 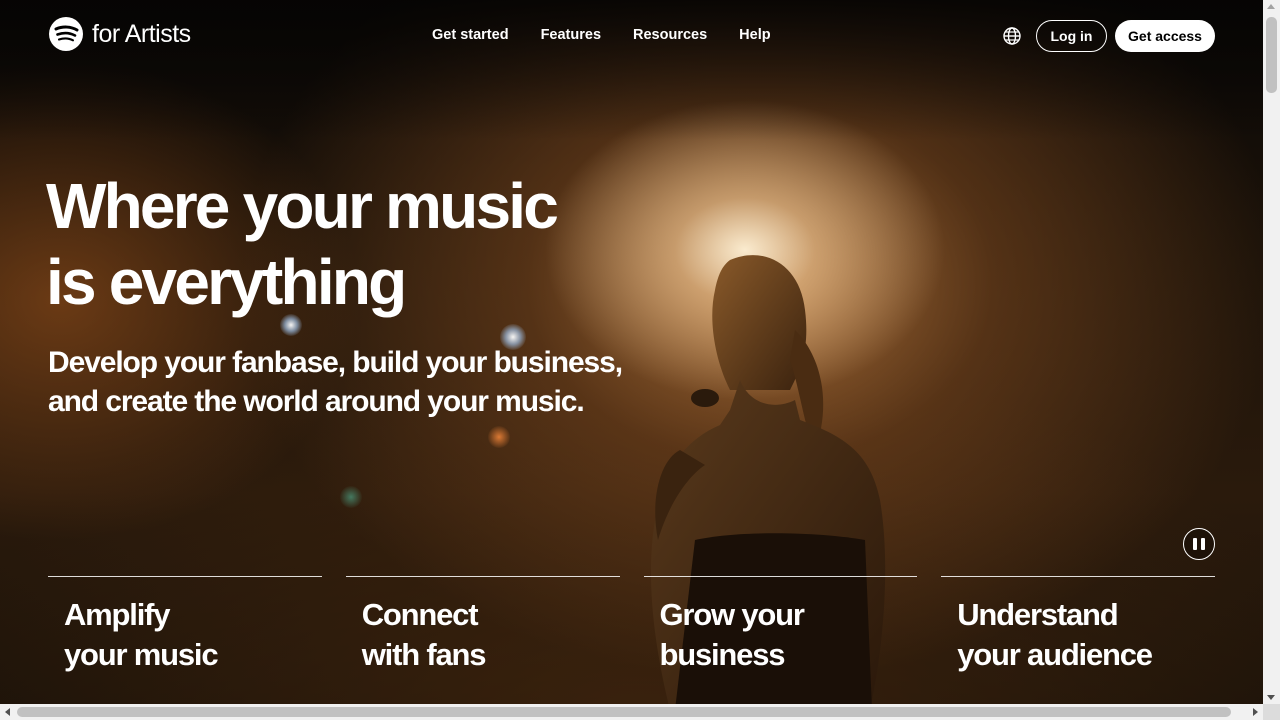 What do you see at coordinates (571, 35) in the screenshot?
I see `nav-features: Features` at bounding box center [571, 35].